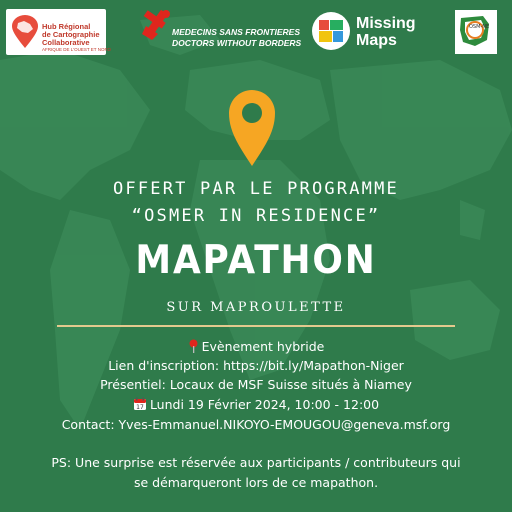 The height and width of the screenshot is (512, 512). What do you see at coordinates (255, 189) in the screenshot?
I see `offered-by-text: OFFERT PAR LE PROGRAMME` at bounding box center [255, 189].